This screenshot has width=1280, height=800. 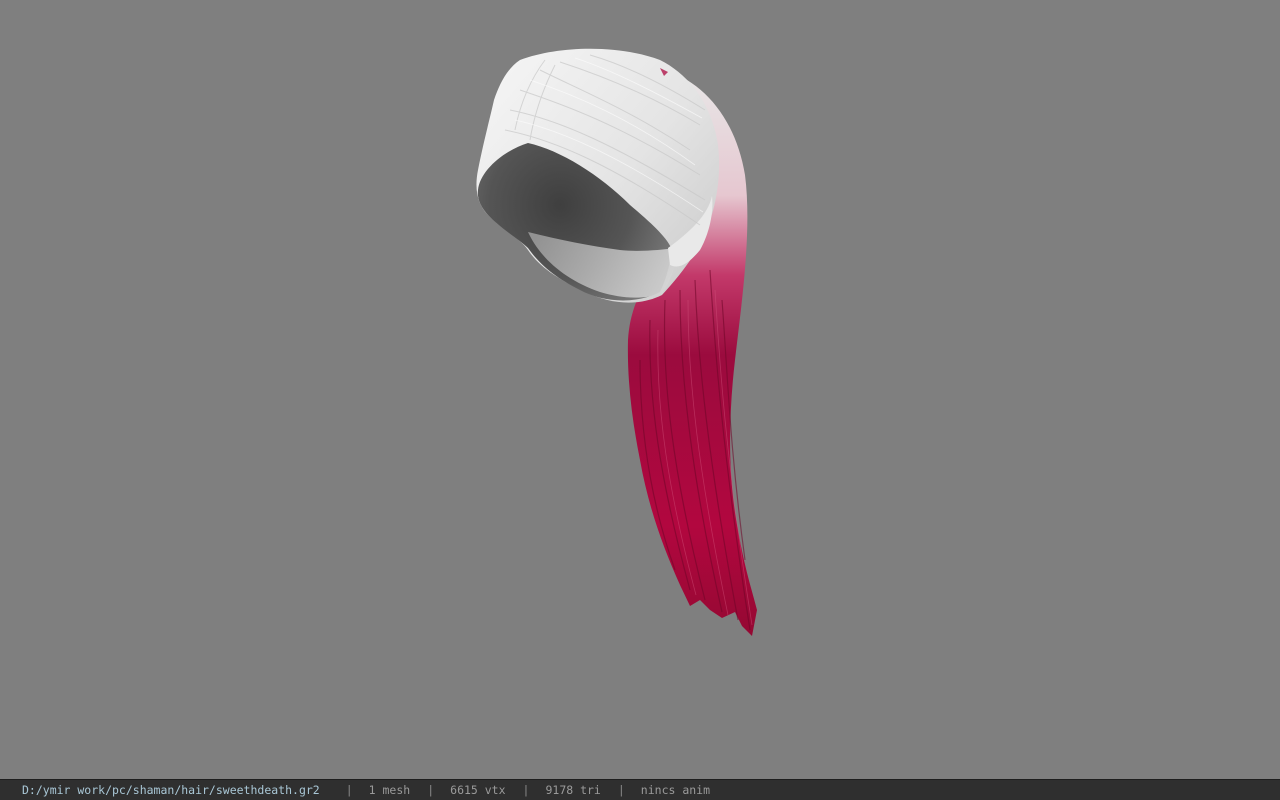 I want to click on mesh-count: 1 mesh, so click(x=389, y=790).